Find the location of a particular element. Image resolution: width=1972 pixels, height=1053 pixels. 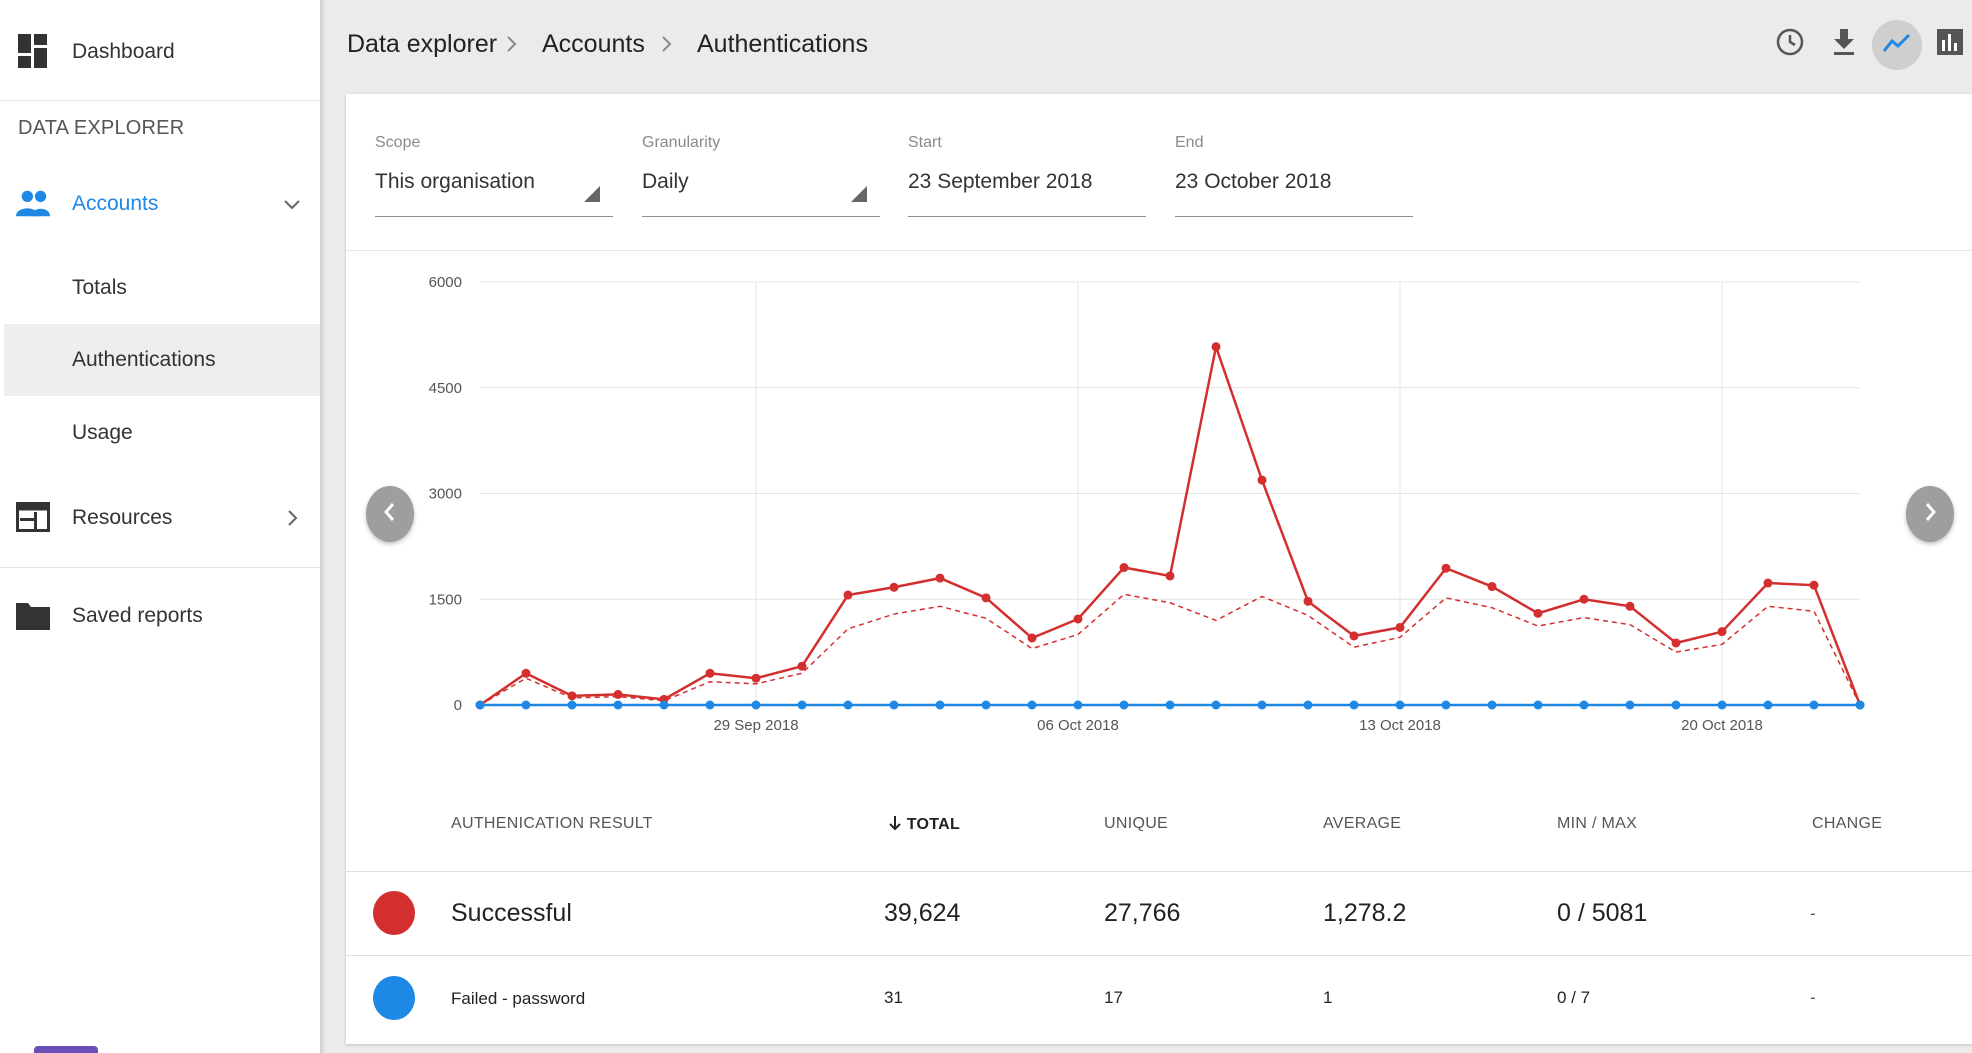

y-tick-label: 0 is located at coordinates (458, 705).